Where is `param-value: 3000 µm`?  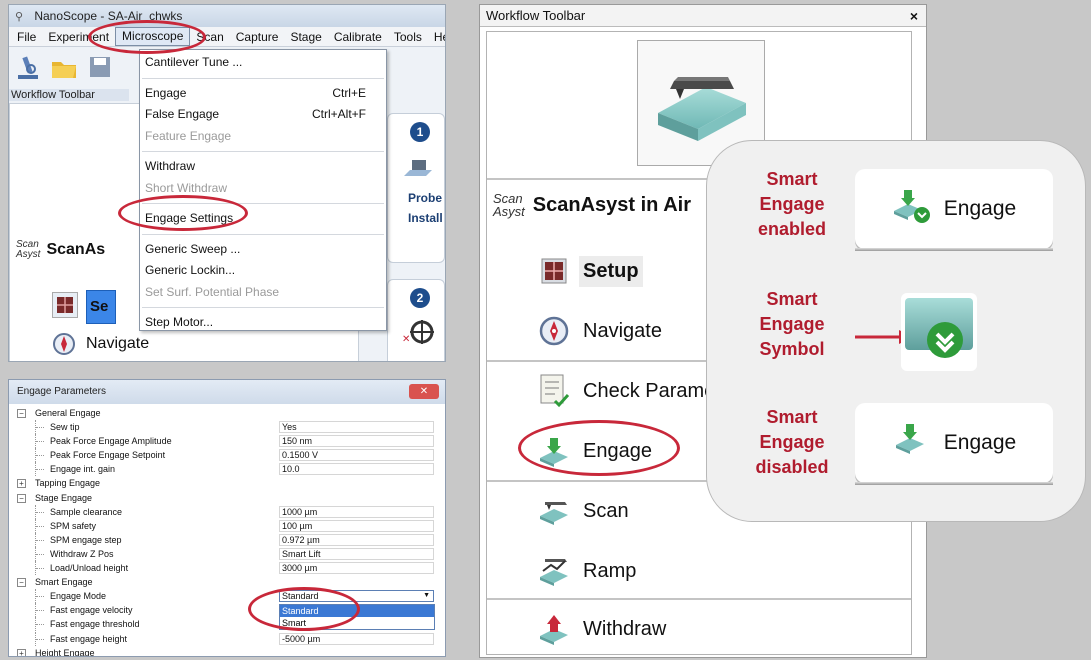 param-value: 3000 µm is located at coordinates (356, 568).